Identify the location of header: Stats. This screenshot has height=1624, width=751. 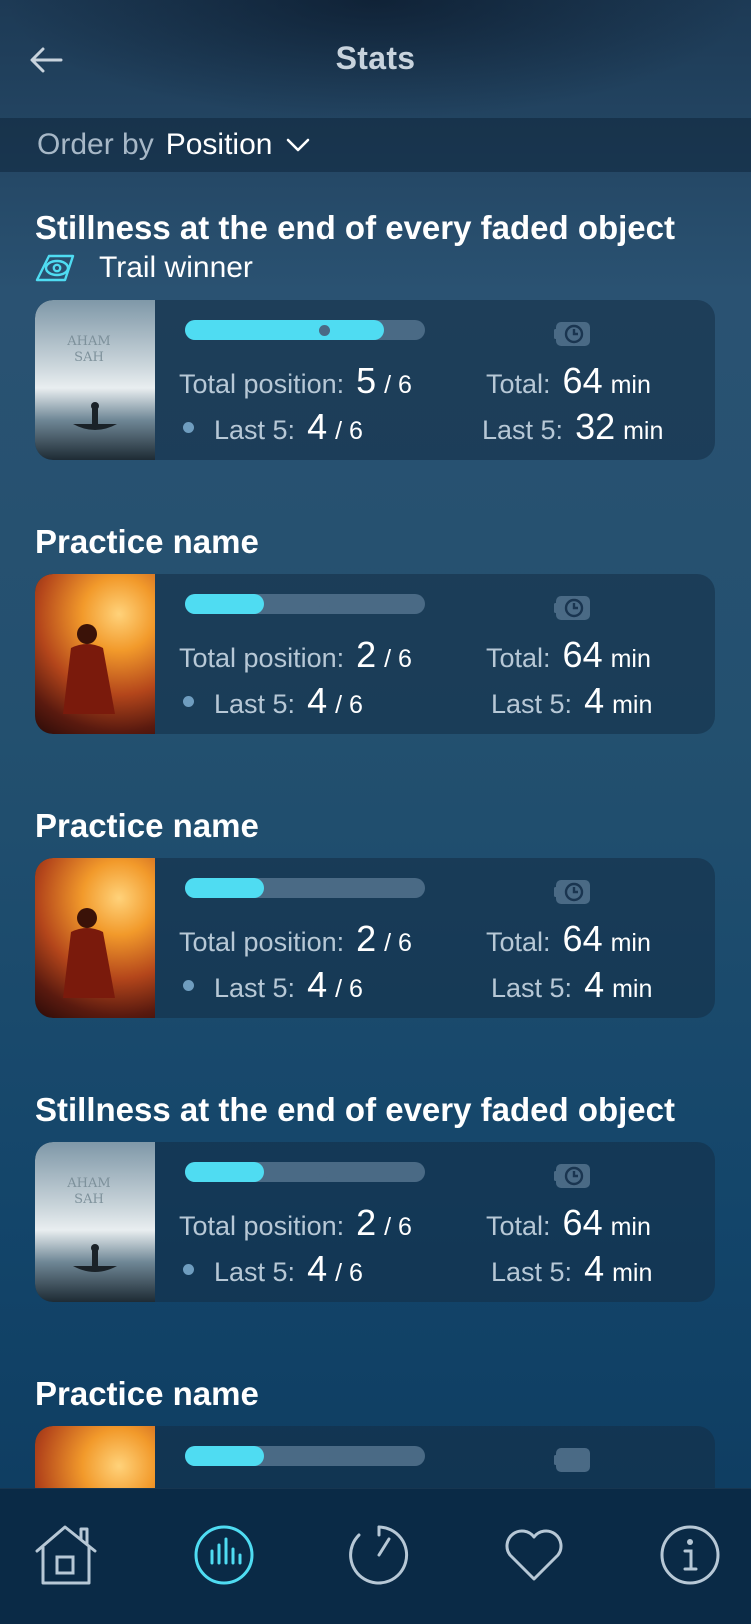
(375, 59).